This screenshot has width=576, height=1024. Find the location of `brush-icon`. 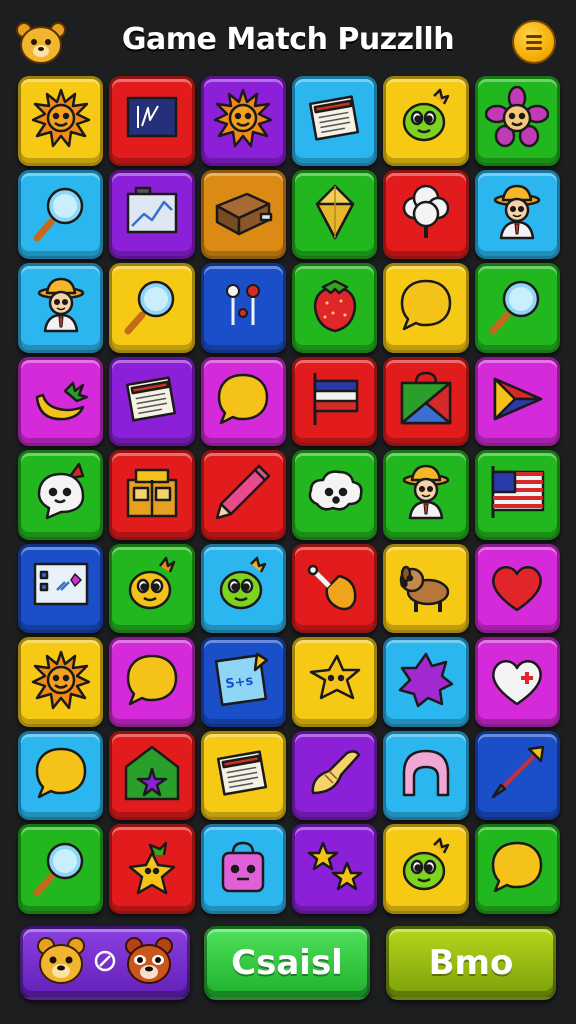

brush-icon is located at coordinates (335, 775).